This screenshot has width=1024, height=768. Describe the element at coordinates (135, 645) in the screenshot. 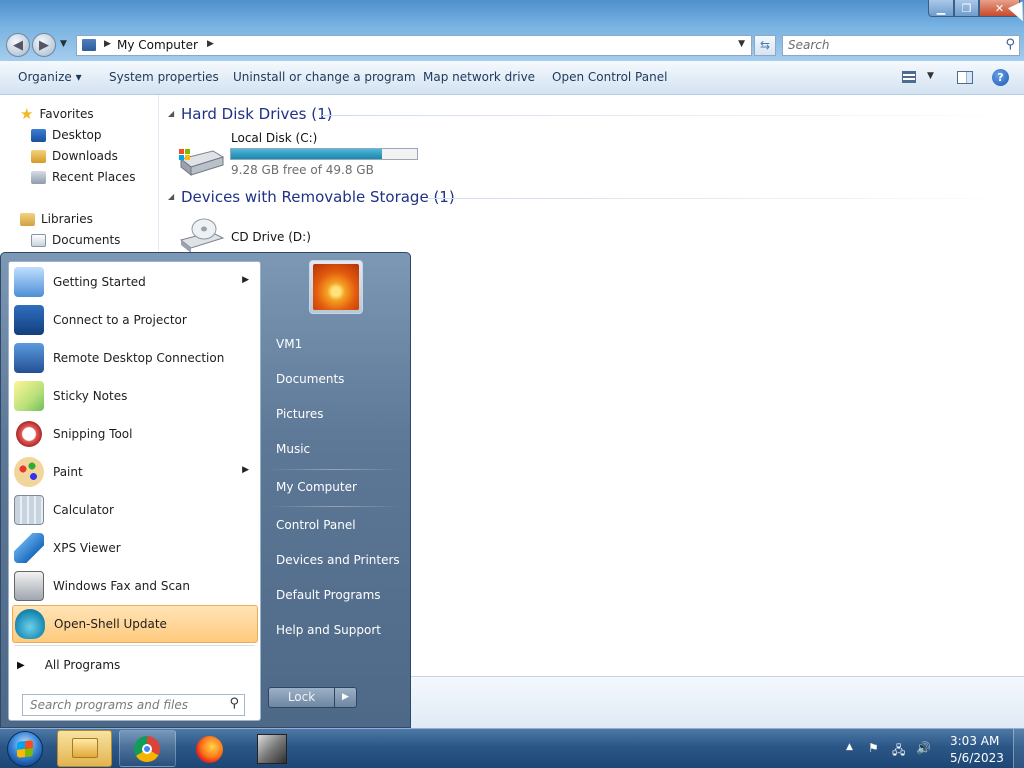

I see `programs-divider` at that location.